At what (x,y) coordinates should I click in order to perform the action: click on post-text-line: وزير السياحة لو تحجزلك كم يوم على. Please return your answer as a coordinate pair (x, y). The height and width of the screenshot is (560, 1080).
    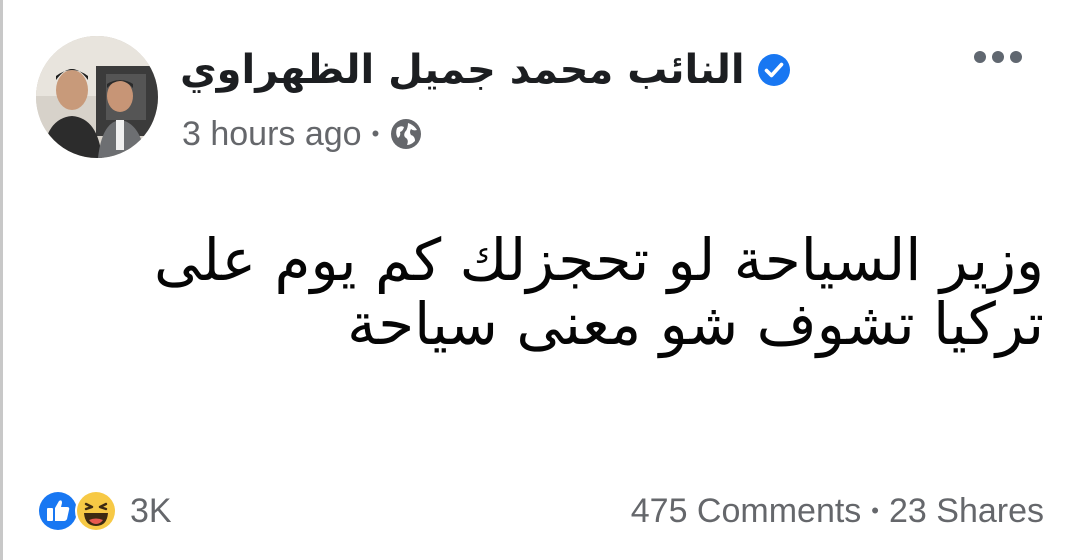
    Looking at the image, I should click on (598, 260).